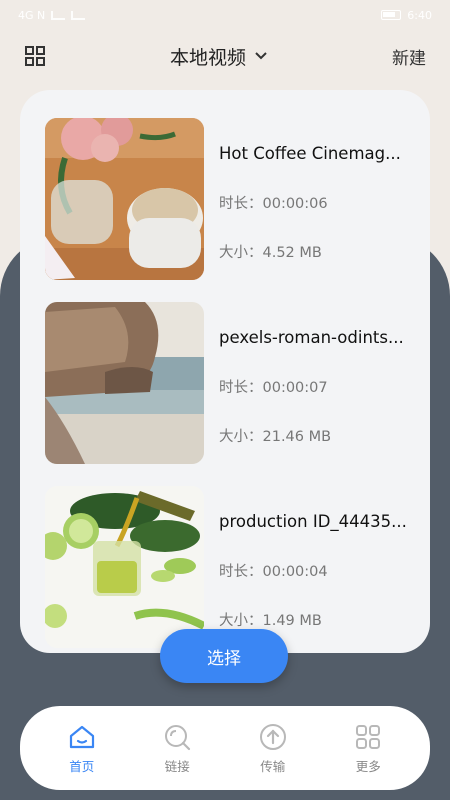 This screenshot has width=450, height=800. What do you see at coordinates (124, 199) in the screenshot?
I see `video-thumbnail-coffee` at bounding box center [124, 199].